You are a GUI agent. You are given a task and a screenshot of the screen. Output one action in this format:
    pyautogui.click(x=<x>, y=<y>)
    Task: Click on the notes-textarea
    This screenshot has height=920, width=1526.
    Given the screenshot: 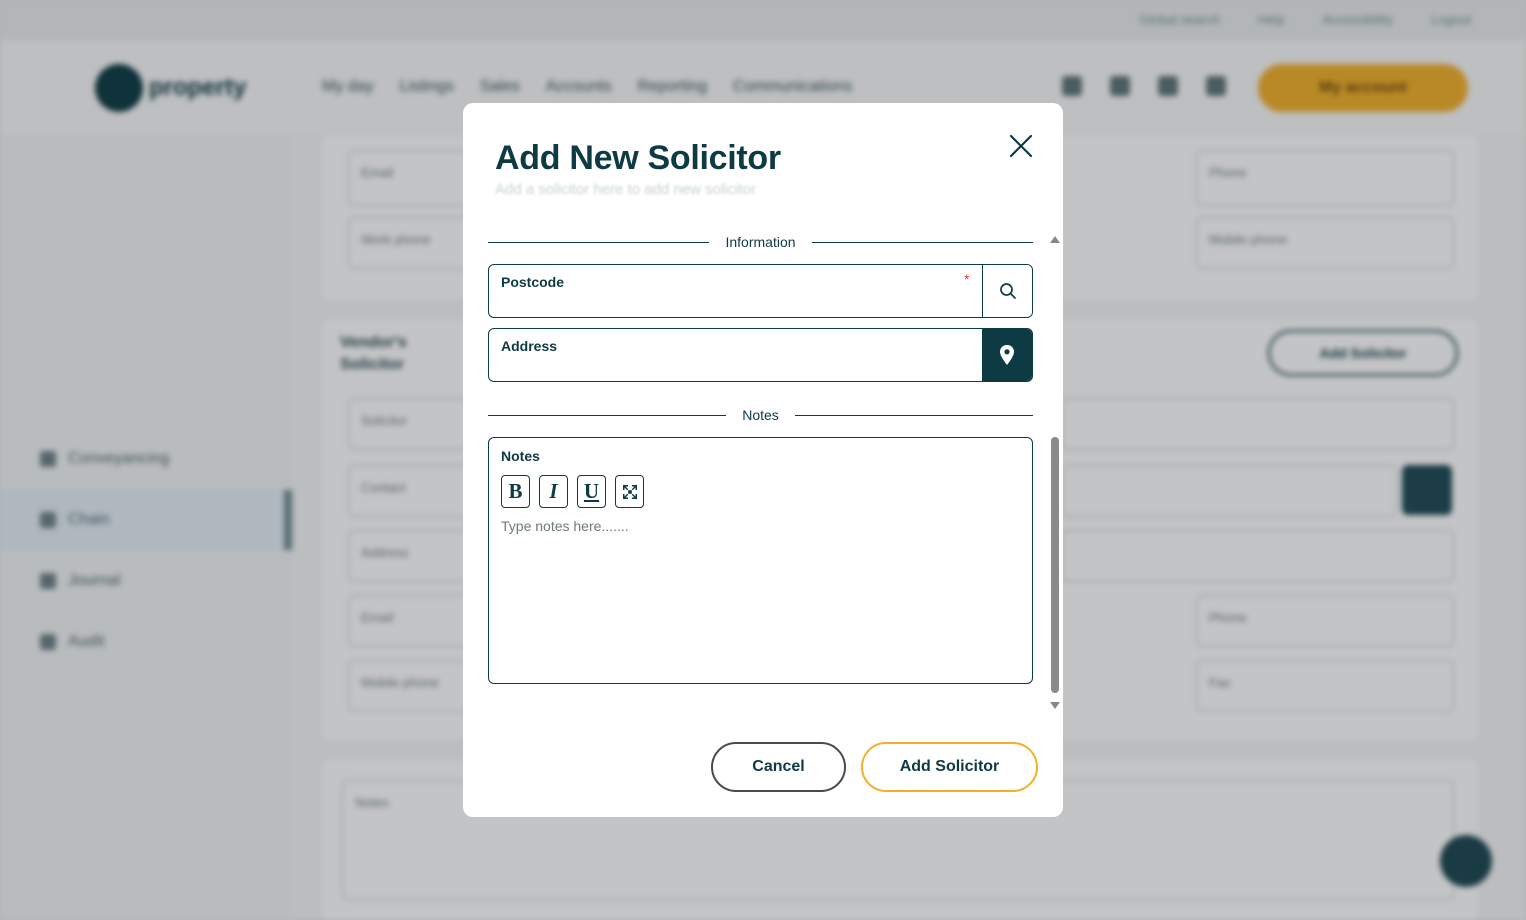 What is the action you would take?
    pyautogui.click(x=761, y=593)
    